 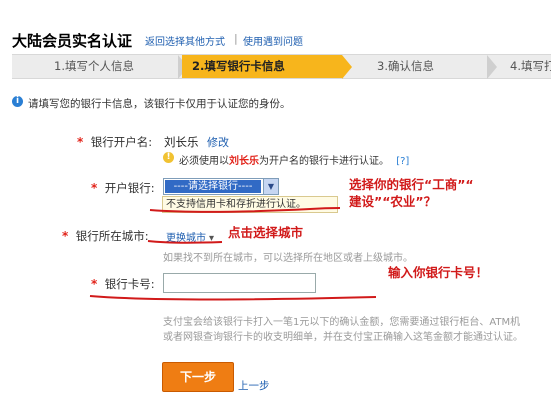 I want to click on card-underline, so click(x=233, y=298).